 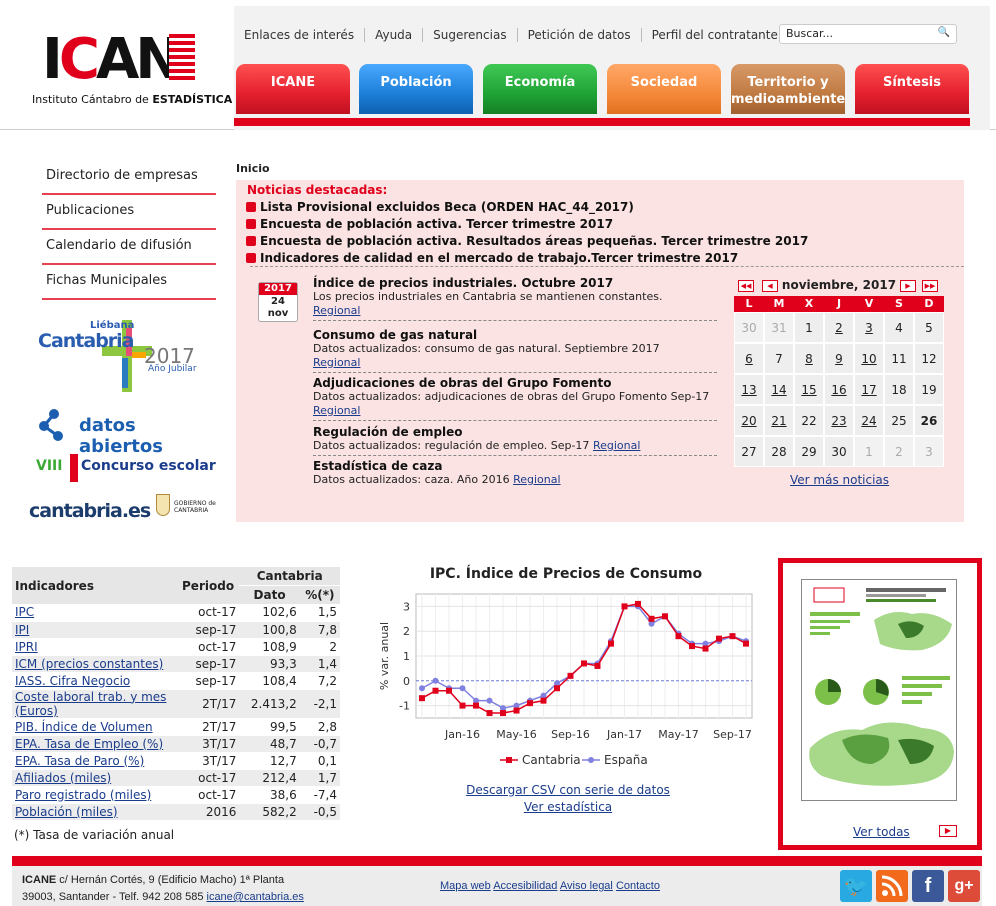 I want to click on breadcrumb: Inicio, so click(x=253, y=168).